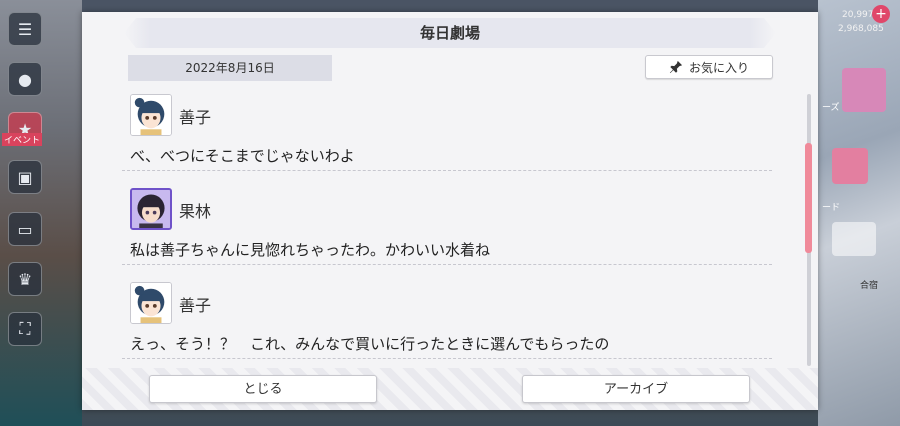 The width and height of the screenshot is (900, 426). I want to click on message-text: えっ、そう！？ これ、みんなで買いに行ったときに選んでもらったの, so click(370, 344).